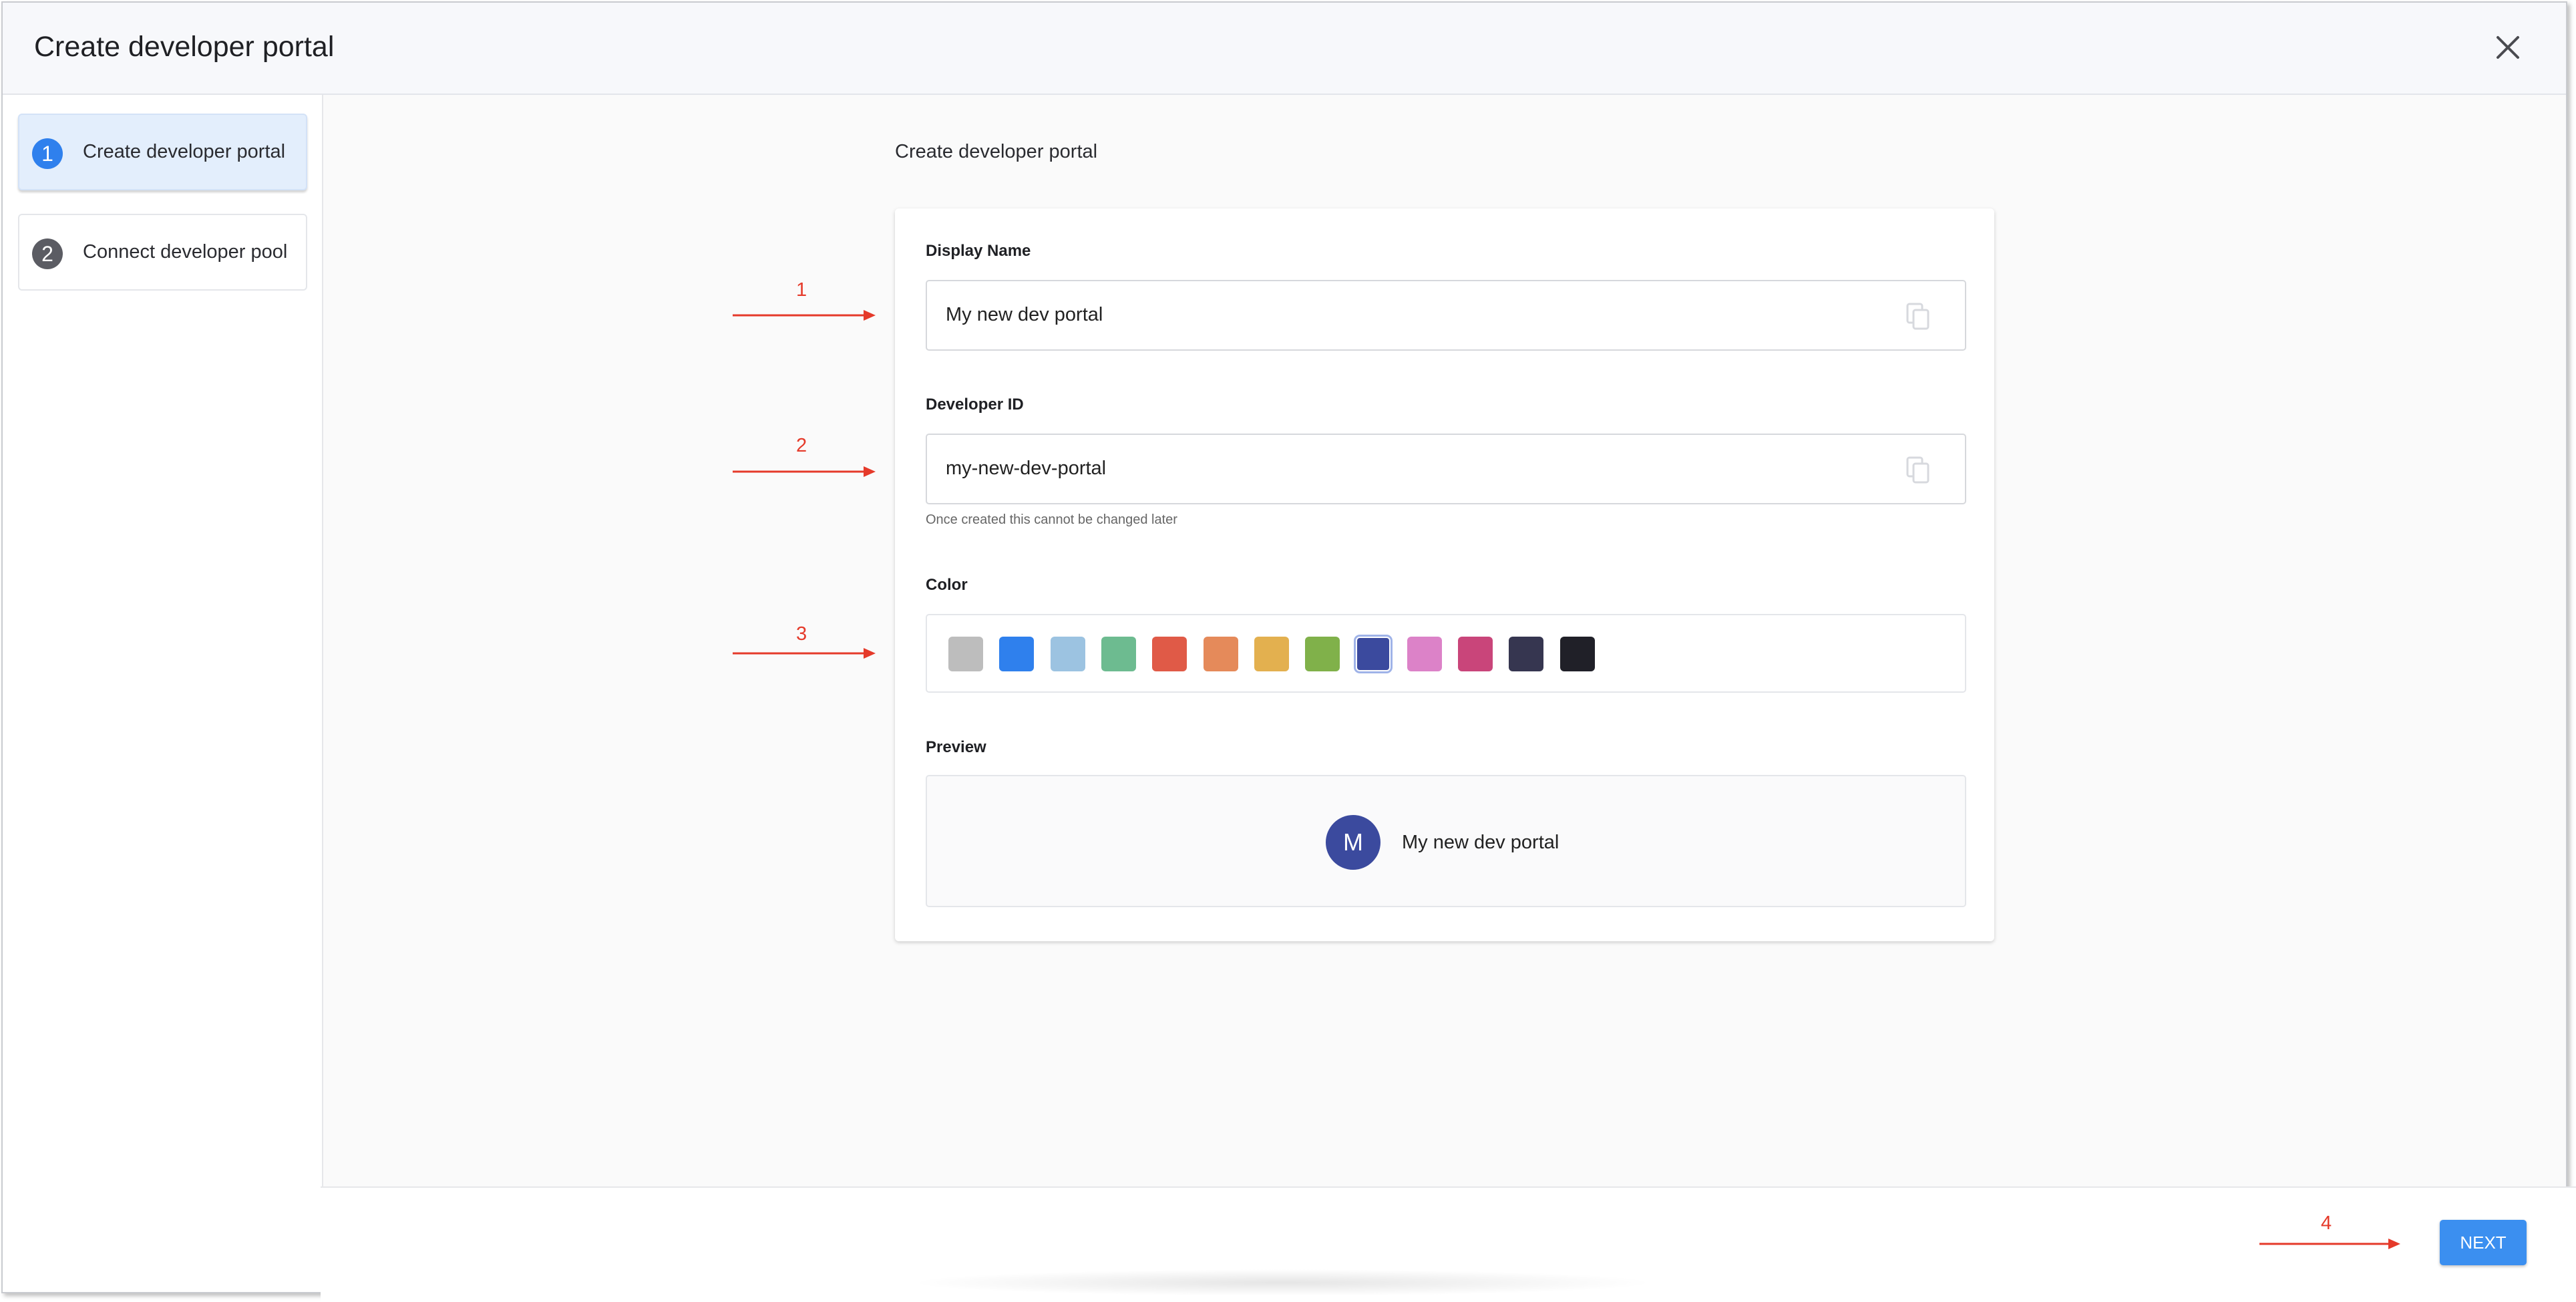 This screenshot has width=2576, height=1302. Describe the element at coordinates (47, 153) in the screenshot. I see `step-number-badge: 1` at that location.